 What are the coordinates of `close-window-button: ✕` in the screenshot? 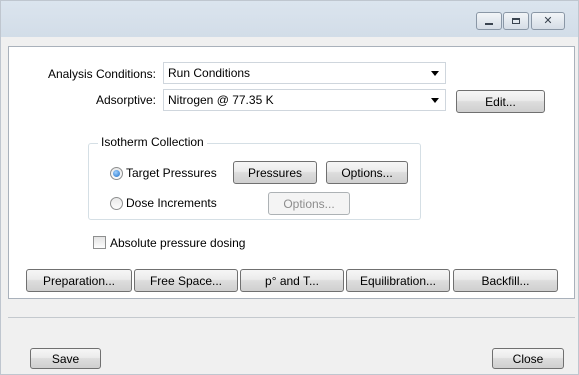 It's located at (548, 21).